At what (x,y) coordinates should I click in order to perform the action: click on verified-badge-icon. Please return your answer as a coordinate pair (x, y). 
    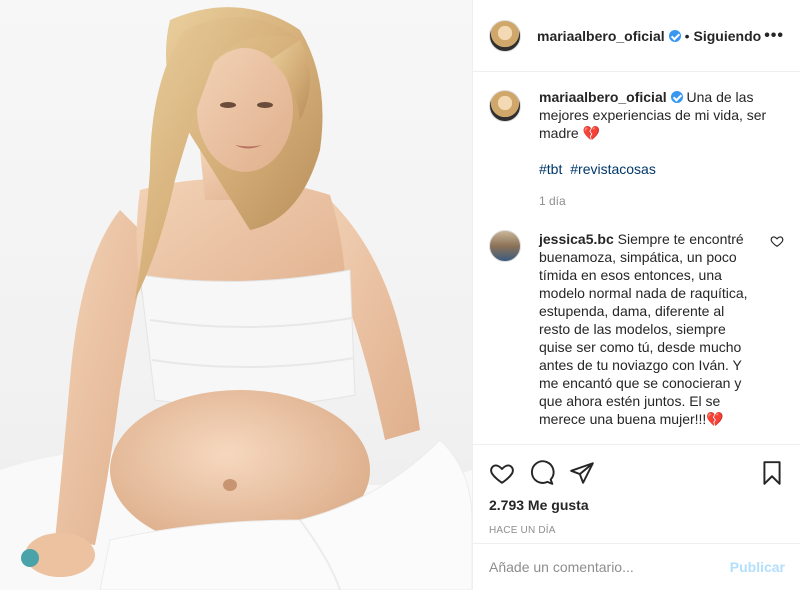
    Looking at the image, I should click on (674, 35).